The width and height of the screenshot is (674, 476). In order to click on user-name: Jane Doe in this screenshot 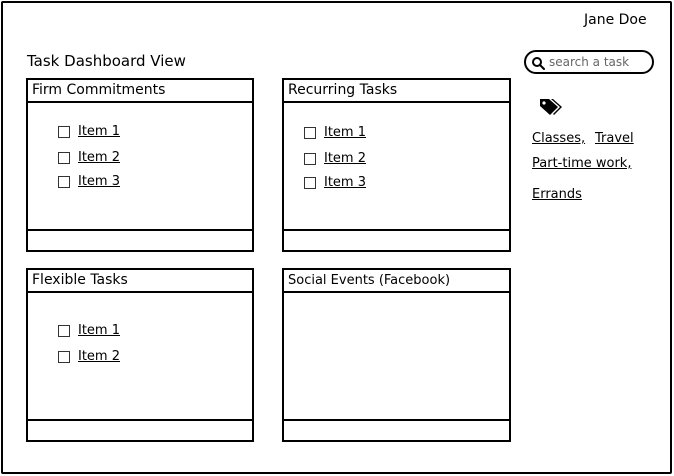, I will do `click(615, 20)`.